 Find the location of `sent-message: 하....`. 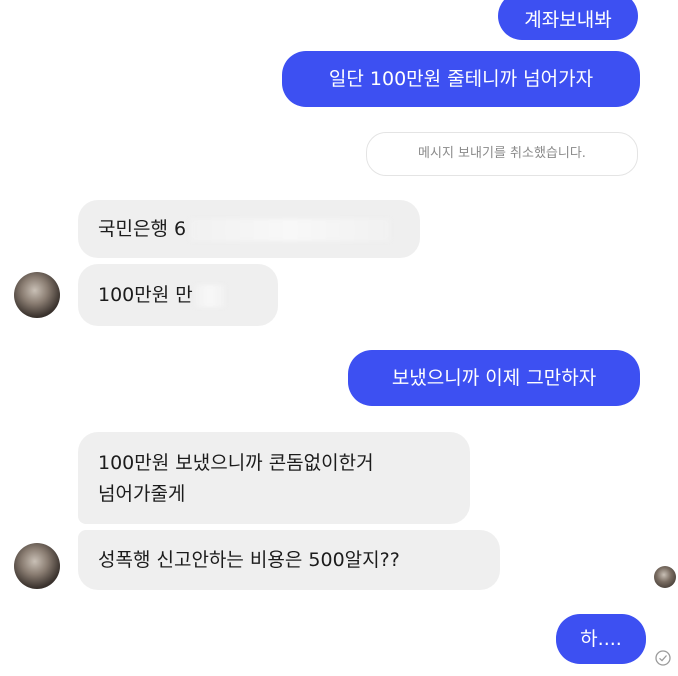

sent-message: 하.... is located at coordinates (601, 639).